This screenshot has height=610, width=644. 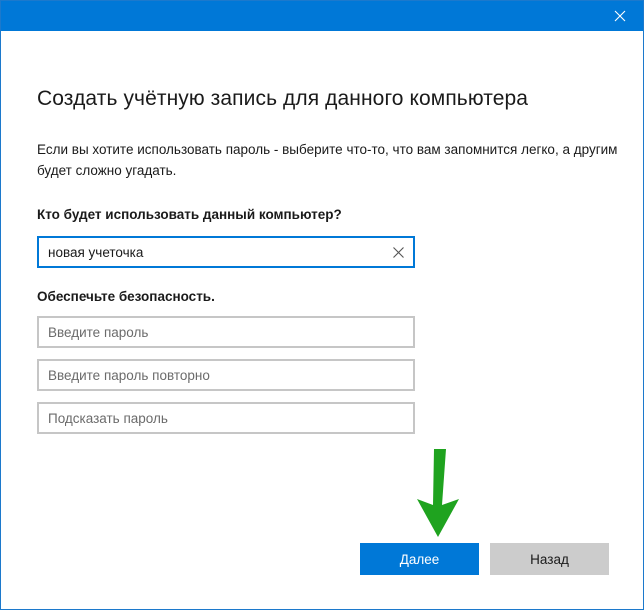 I want to click on password-placeholder: Введите пароль, so click(x=98, y=332).